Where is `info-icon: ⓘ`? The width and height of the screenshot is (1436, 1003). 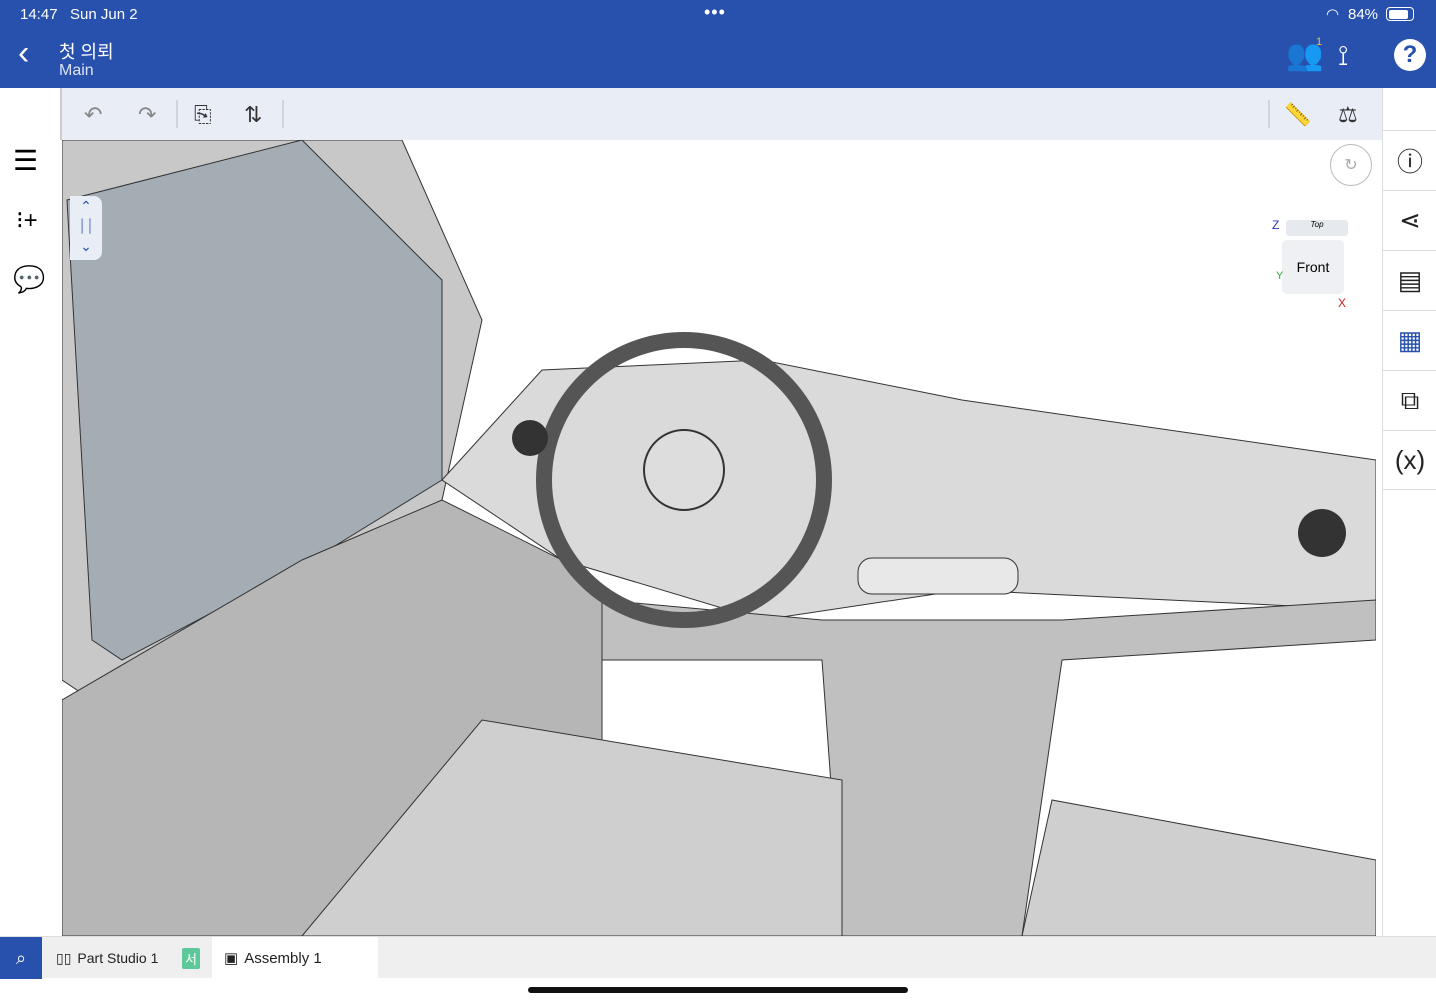 info-icon: ⓘ is located at coordinates (1409, 160).